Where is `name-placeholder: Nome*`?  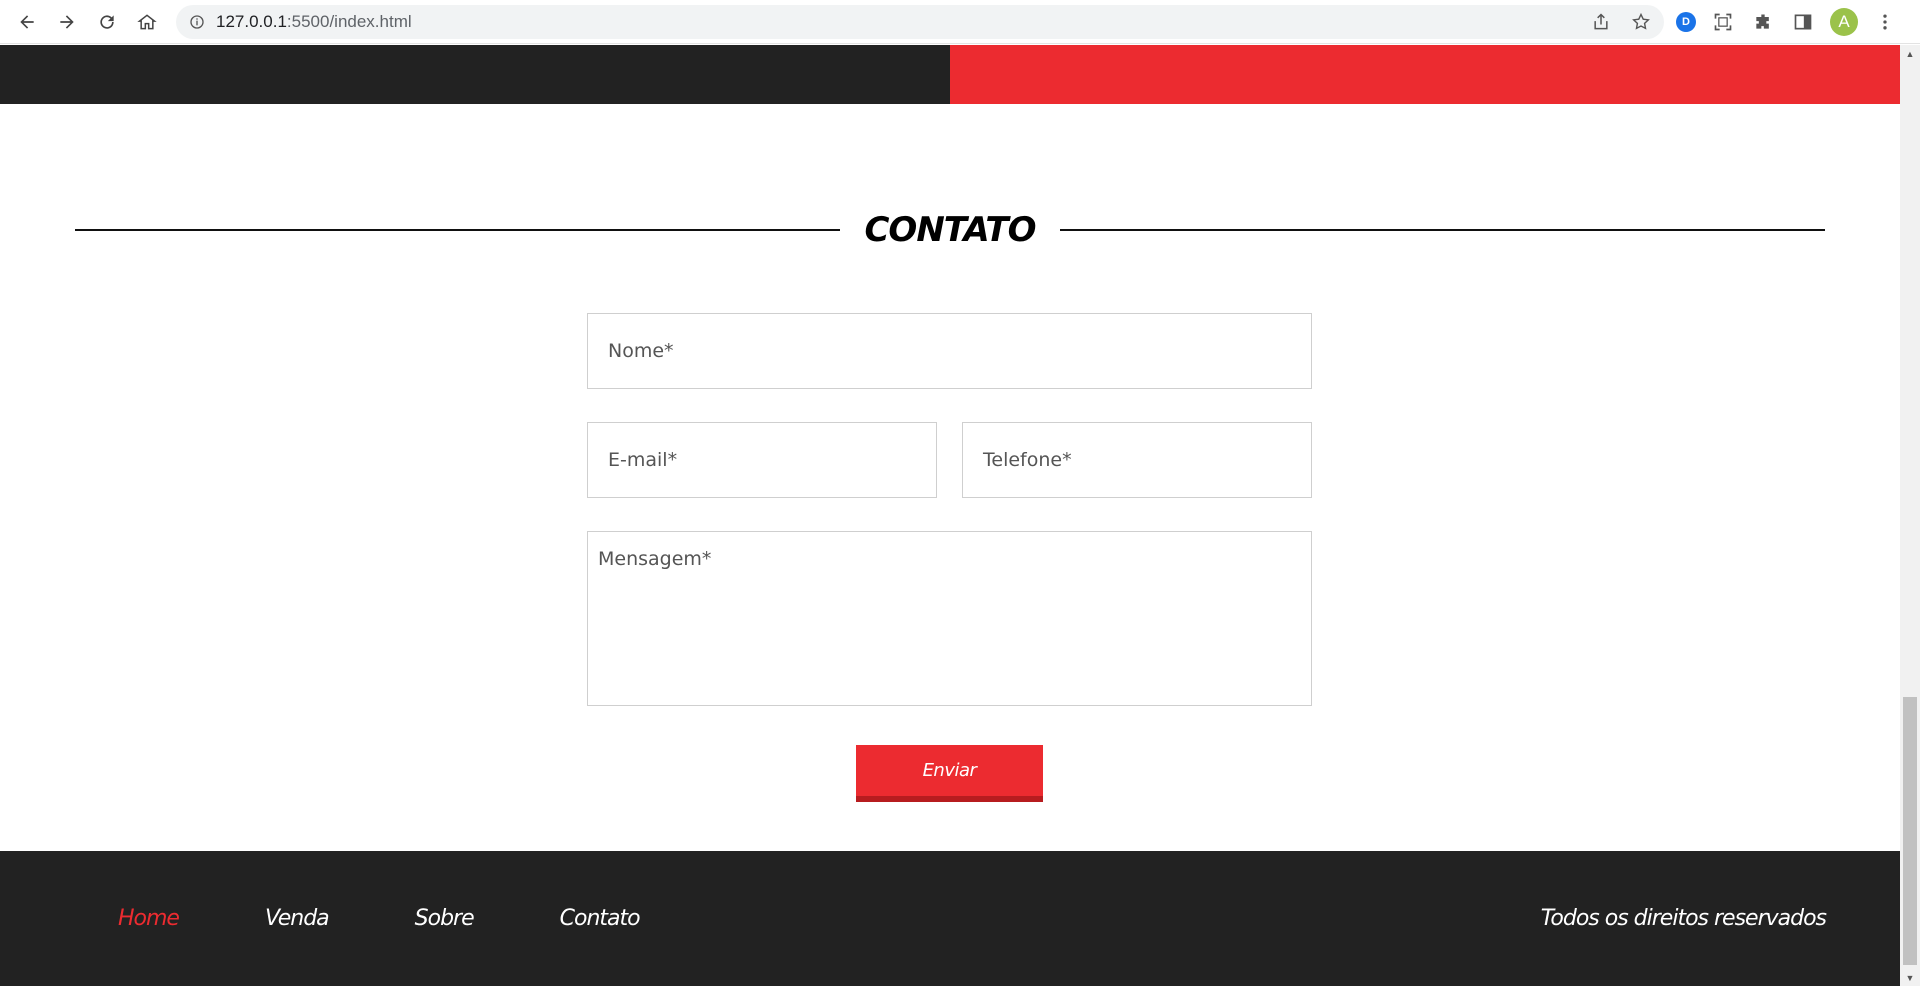
name-placeholder: Nome* is located at coordinates (641, 351).